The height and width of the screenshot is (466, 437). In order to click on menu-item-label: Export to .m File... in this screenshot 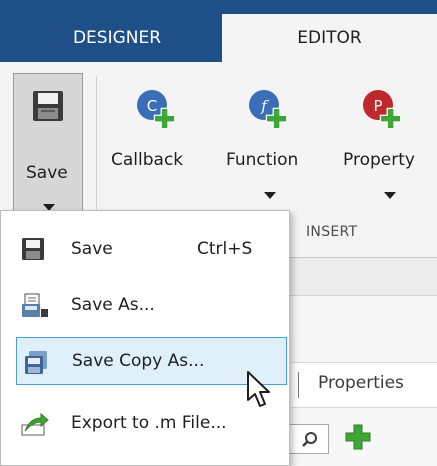, I will do `click(149, 423)`.